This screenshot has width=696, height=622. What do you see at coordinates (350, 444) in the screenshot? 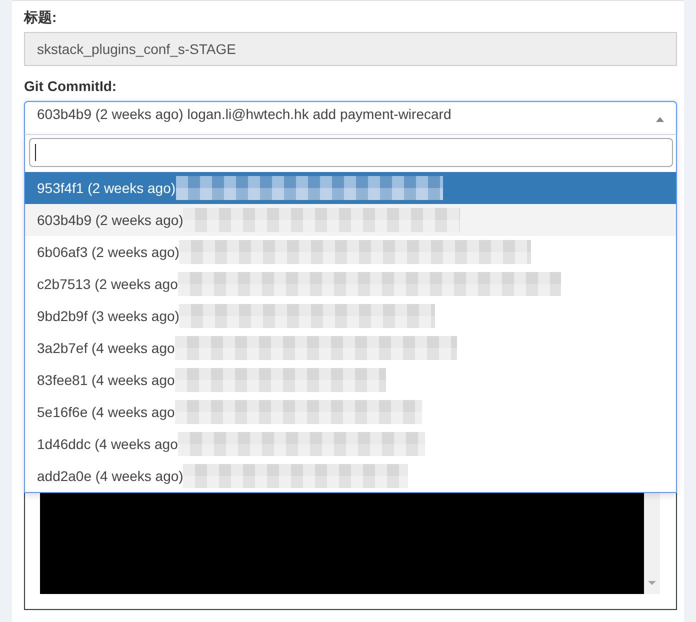
I see `dropdown-option: 1d46ddc (4 weeks ago` at bounding box center [350, 444].